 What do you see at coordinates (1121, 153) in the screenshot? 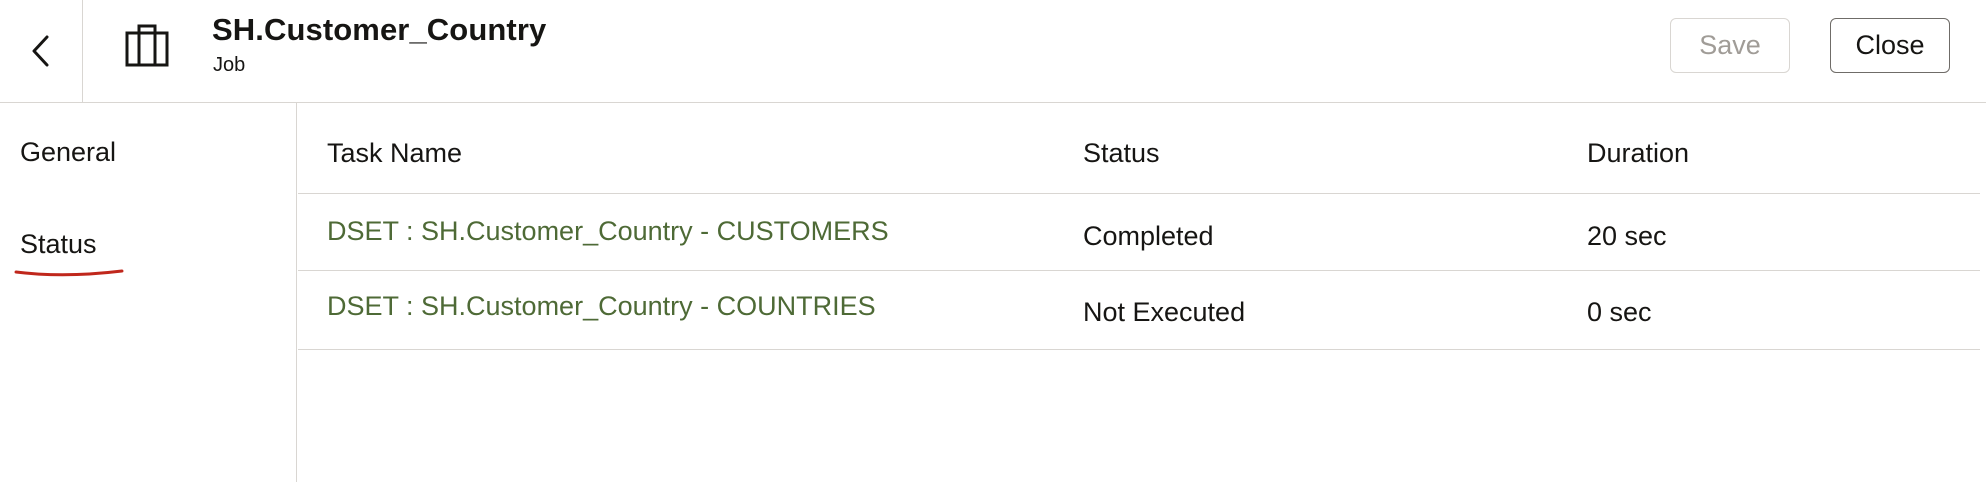
I see `column-header-status: Status` at bounding box center [1121, 153].